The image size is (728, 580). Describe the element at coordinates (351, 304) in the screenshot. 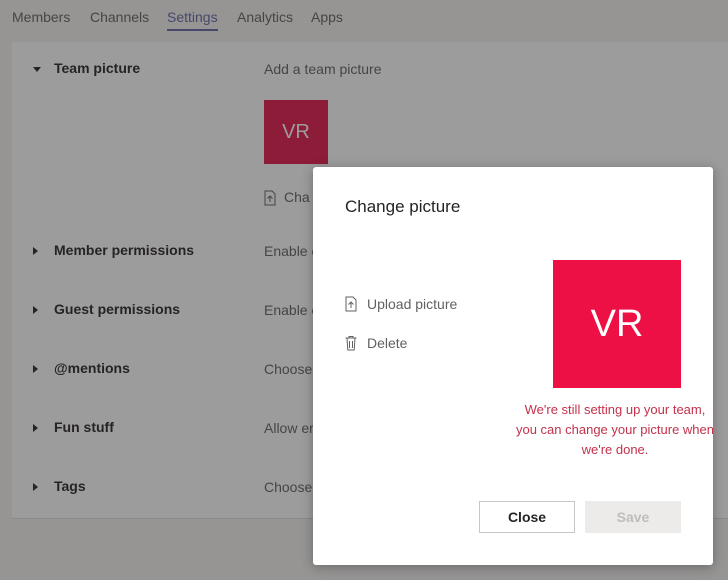

I see `upload-icon` at that location.